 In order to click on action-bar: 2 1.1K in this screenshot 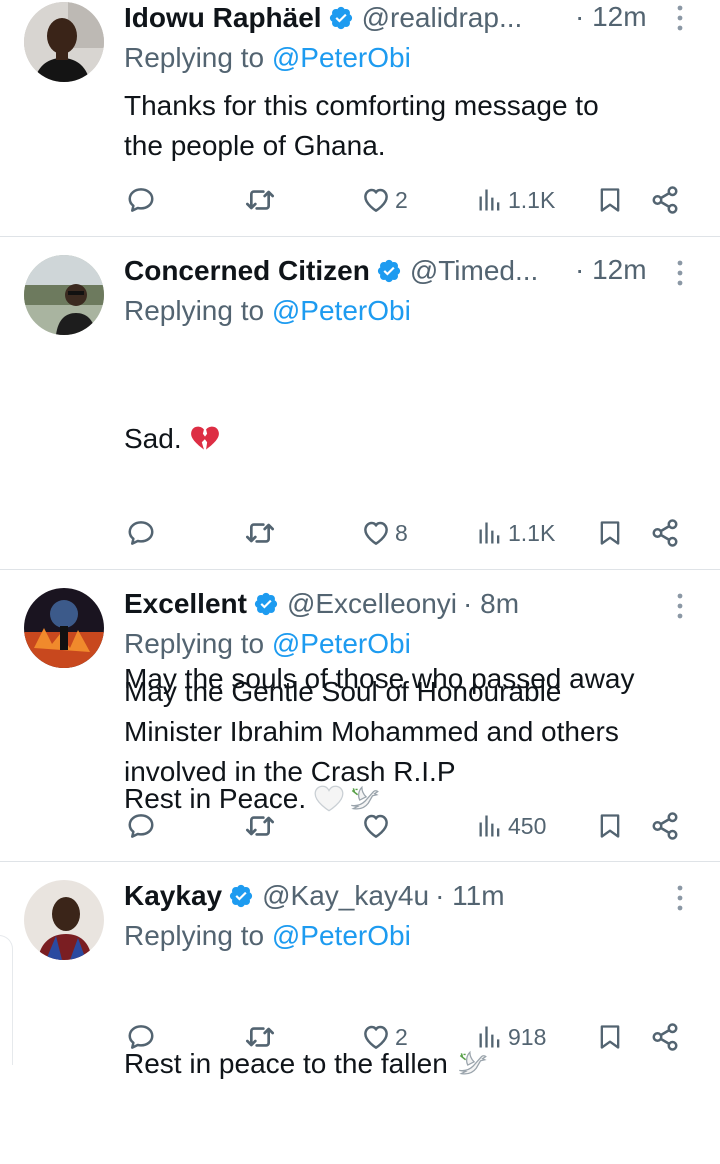, I will do `click(360, 200)`.